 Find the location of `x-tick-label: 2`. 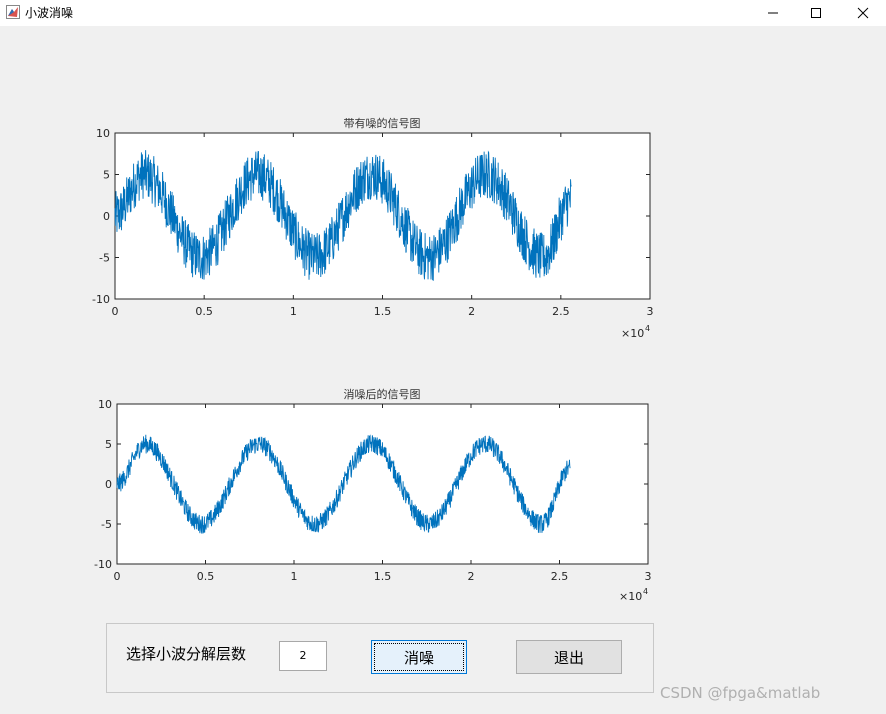

x-tick-label: 2 is located at coordinates (471, 576).